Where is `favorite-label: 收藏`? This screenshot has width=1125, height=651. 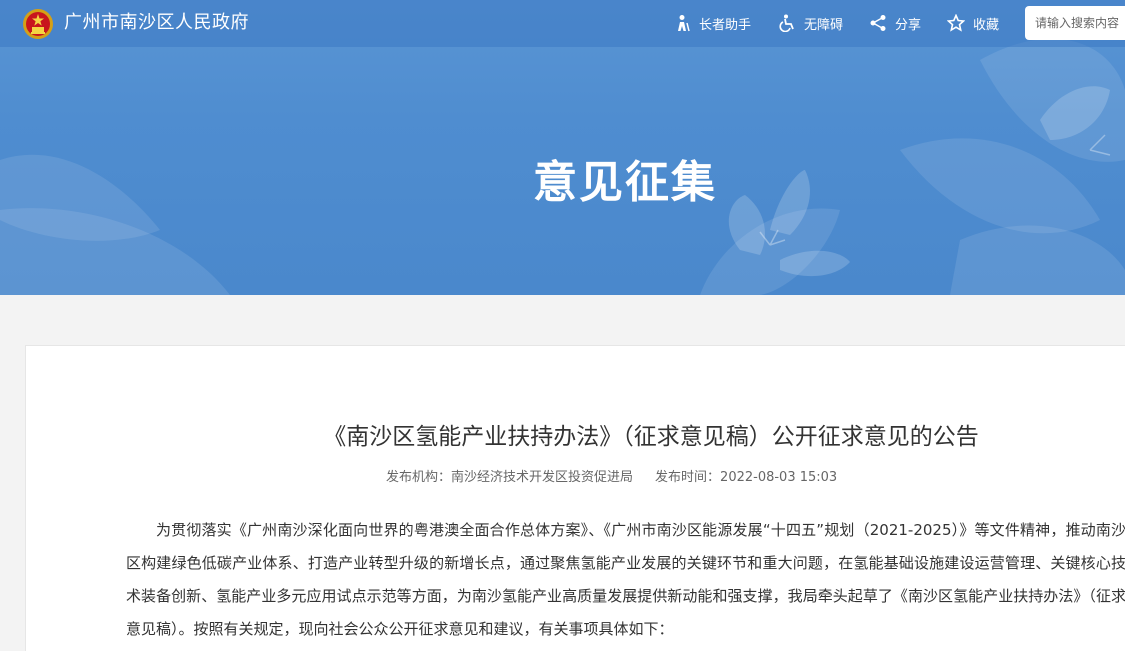 favorite-label: 收藏 is located at coordinates (986, 25).